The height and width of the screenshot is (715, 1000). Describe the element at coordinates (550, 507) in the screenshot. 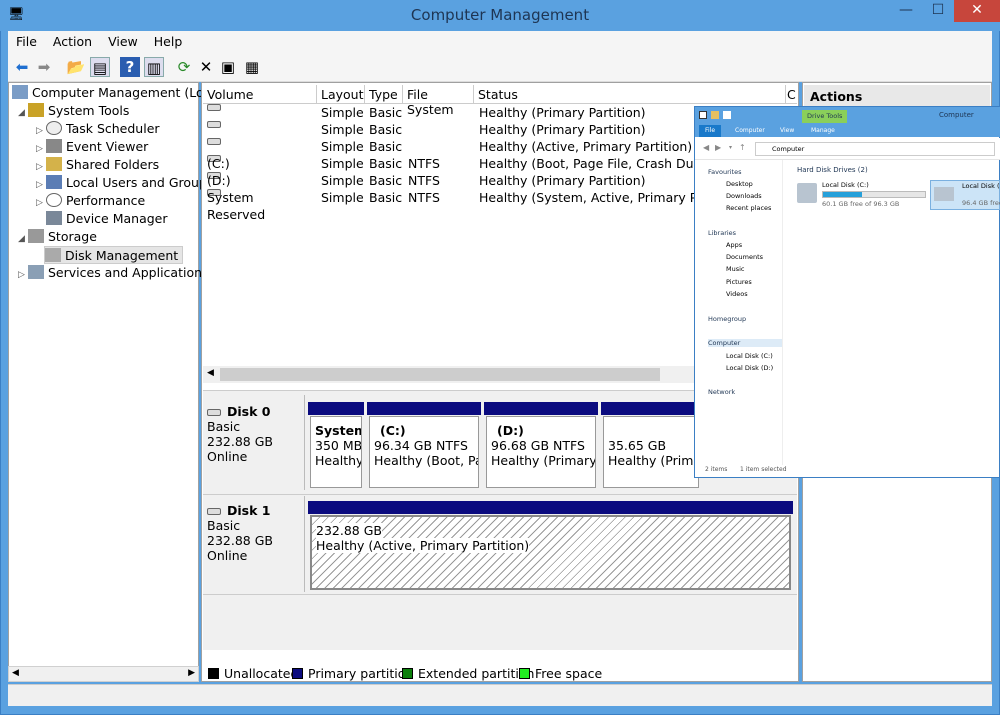

I see `partition-bar` at that location.